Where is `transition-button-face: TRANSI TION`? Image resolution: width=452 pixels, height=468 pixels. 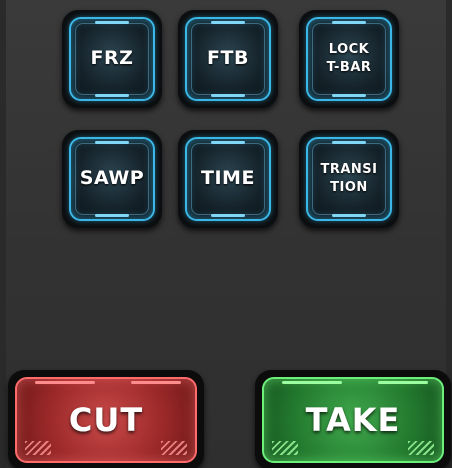
transition-button-face: TRANSI TION is located at coordinates (349, 179).